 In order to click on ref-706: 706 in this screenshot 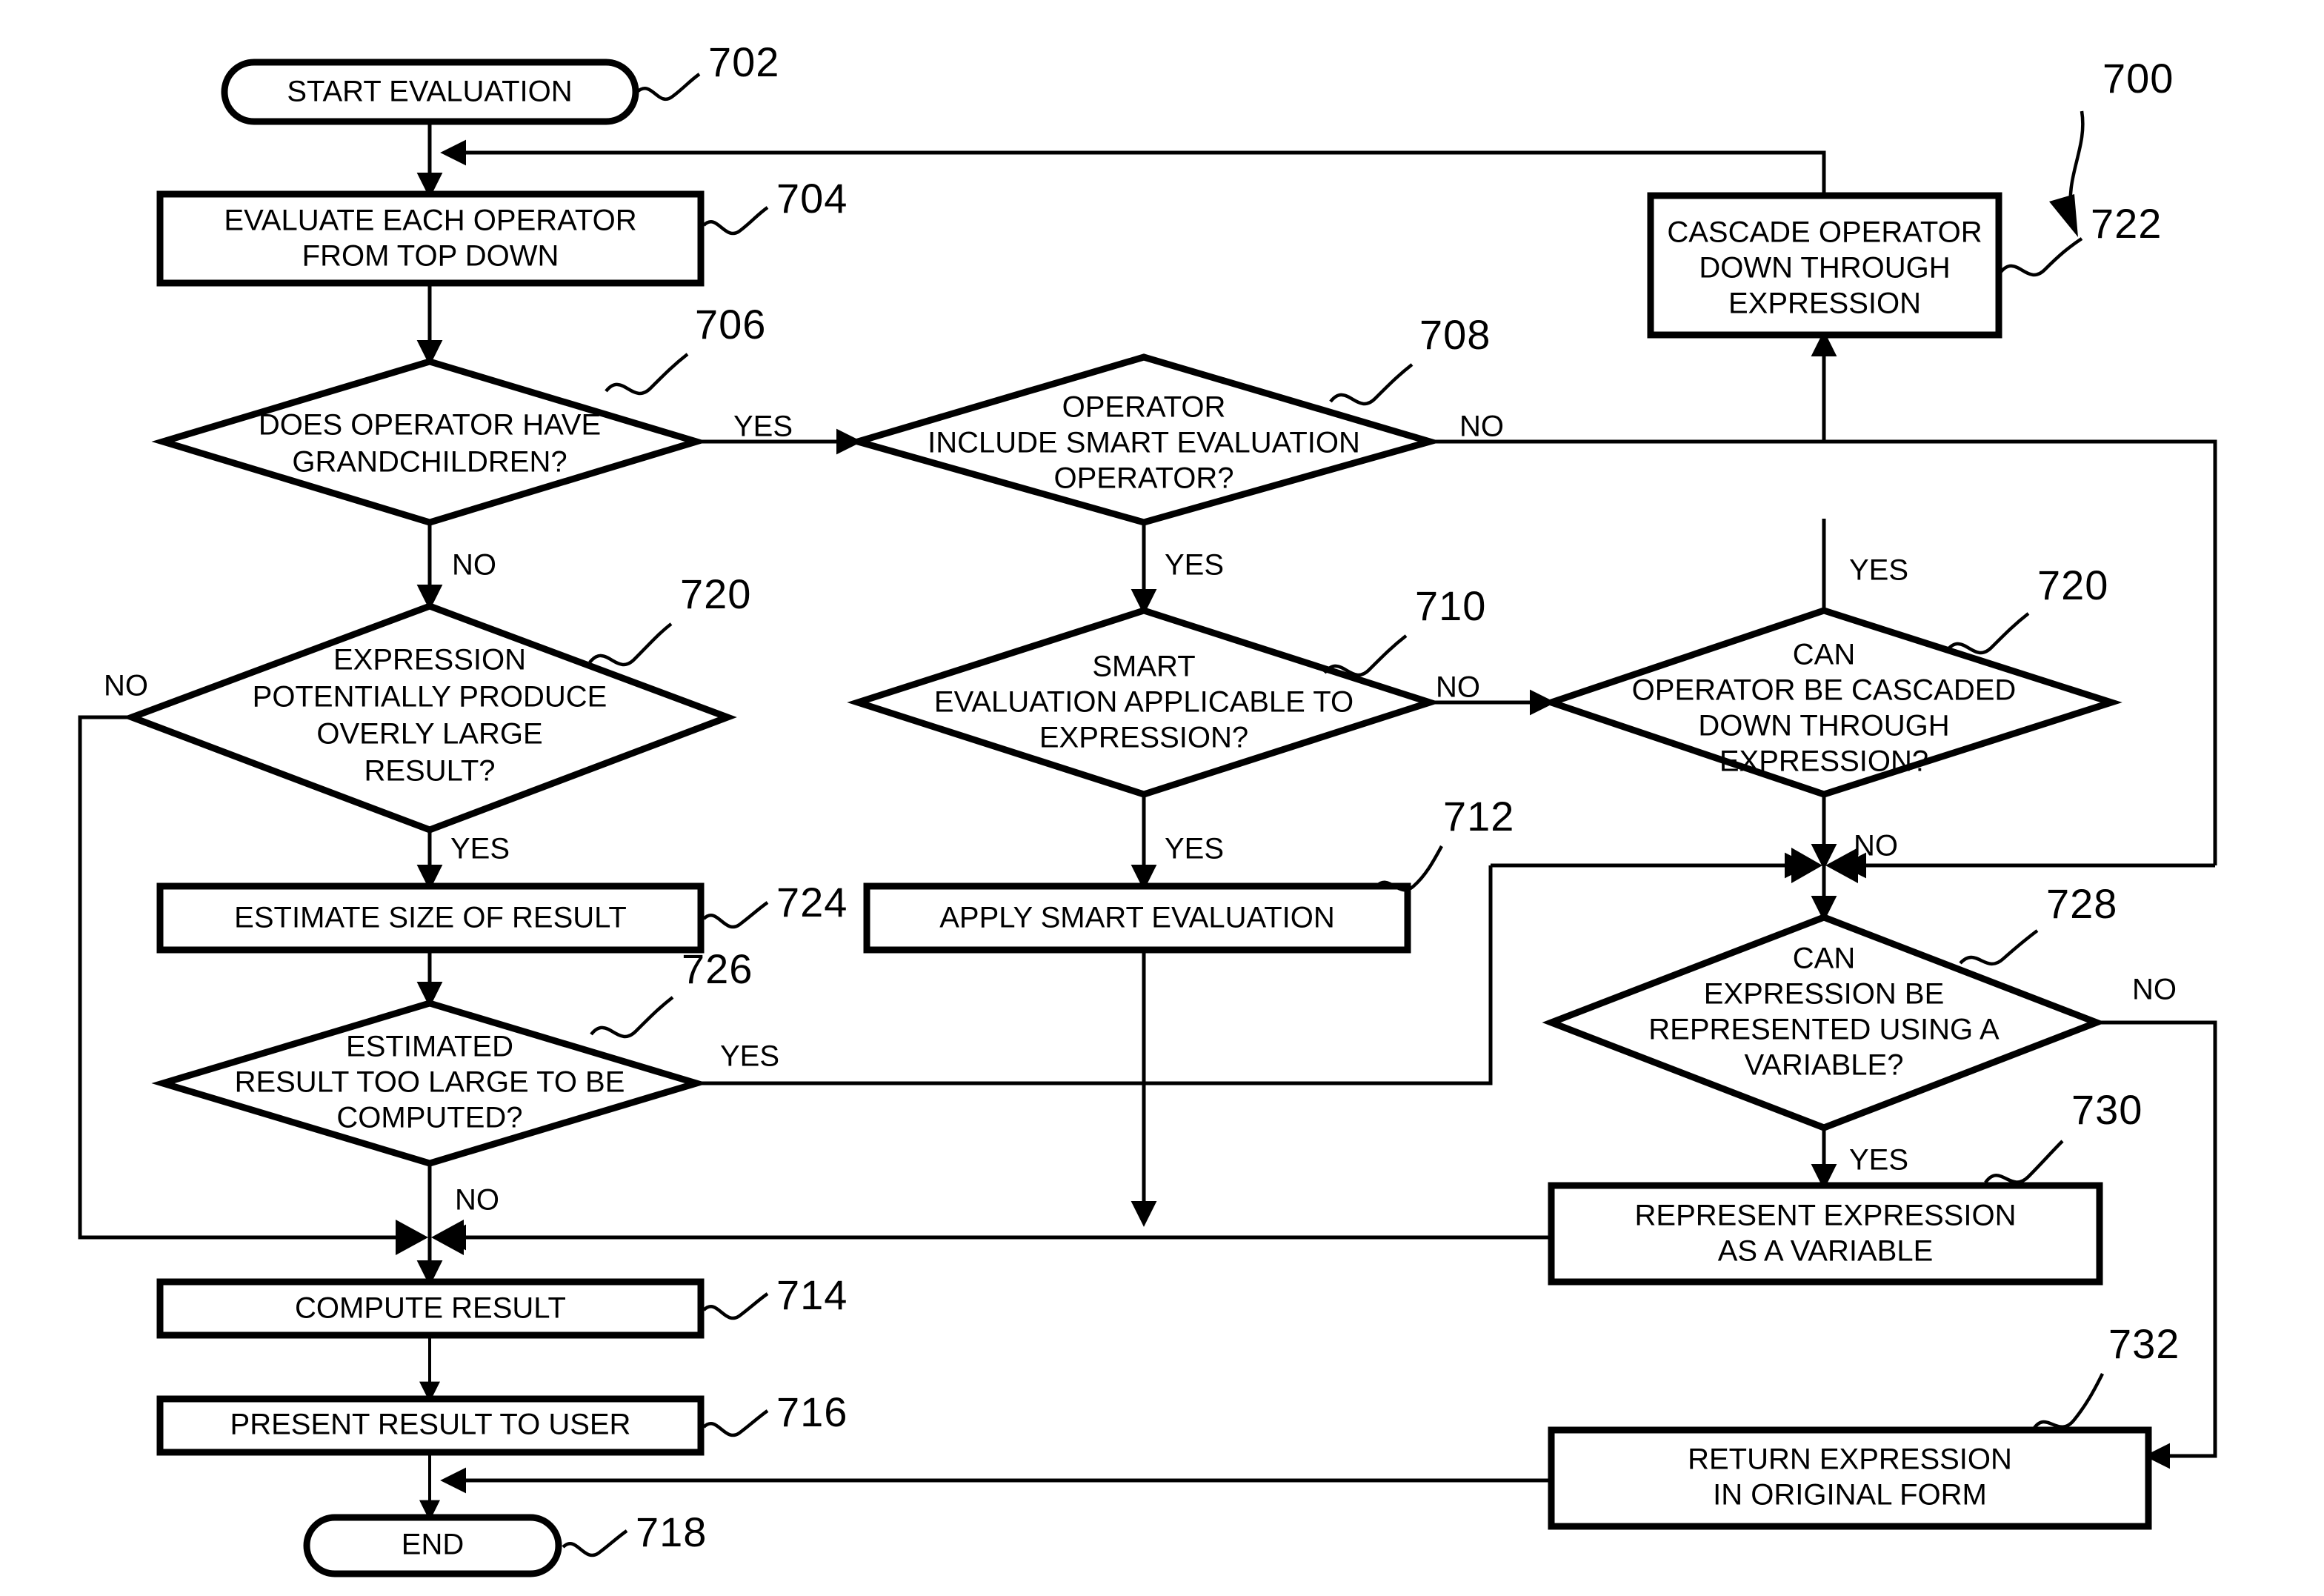, I will do `click(730, 324)`.